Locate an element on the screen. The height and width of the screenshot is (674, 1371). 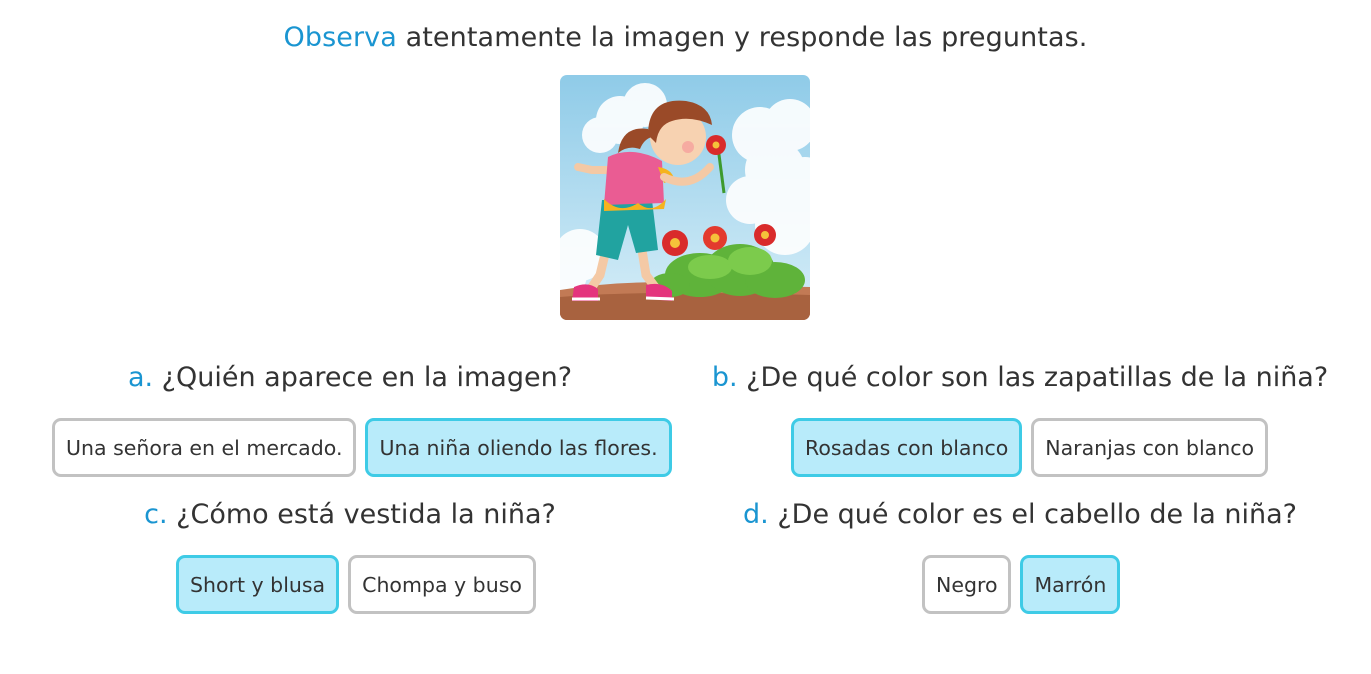
question-text: ¿Quién aparece en la imagen? is located at coordinates (363, 377).